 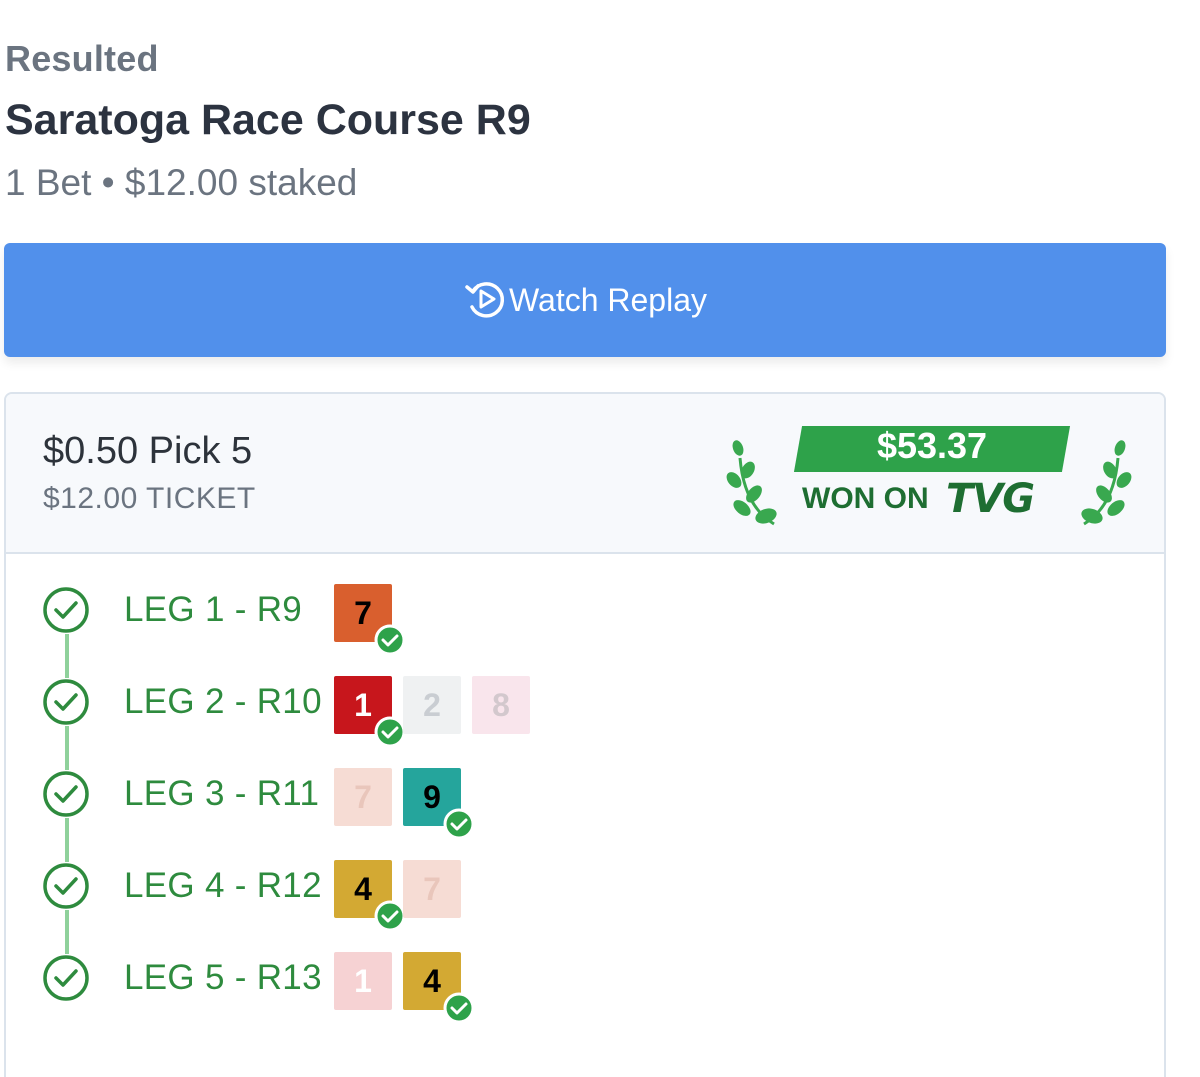 I want to click on leg-row: LEG 4 - R12 4 7, so click(x=585, y=888).